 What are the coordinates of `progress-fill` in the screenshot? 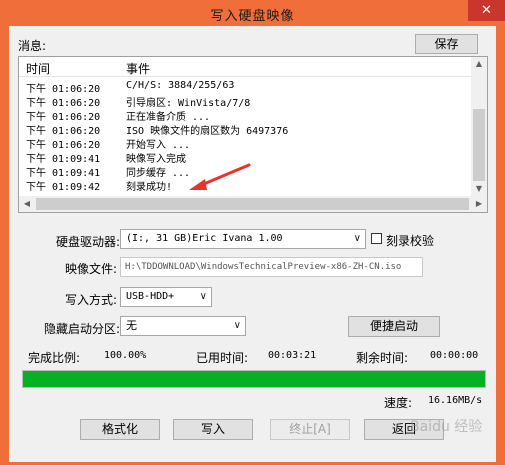 It's located at (254, 379).